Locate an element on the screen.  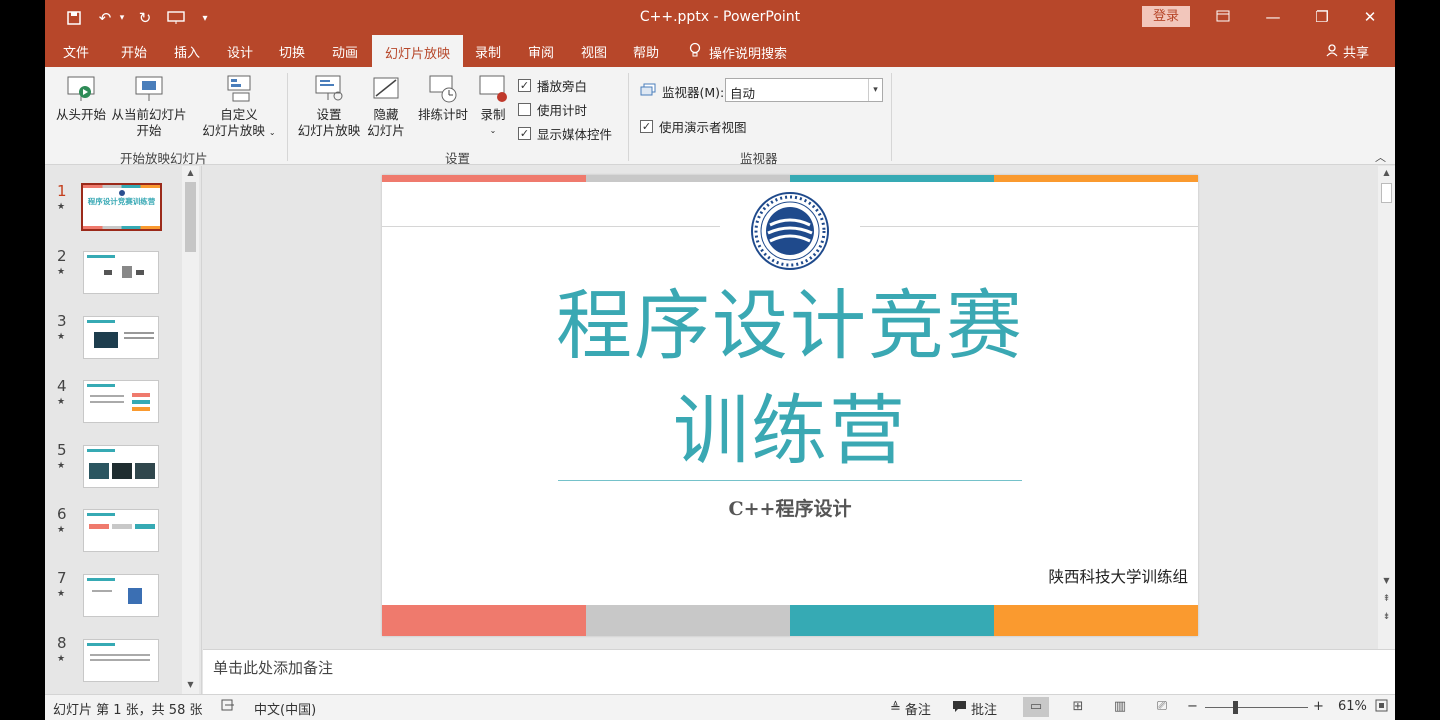
use-timings-checkbox: 使用计时 is located at coordinates (552, 109).